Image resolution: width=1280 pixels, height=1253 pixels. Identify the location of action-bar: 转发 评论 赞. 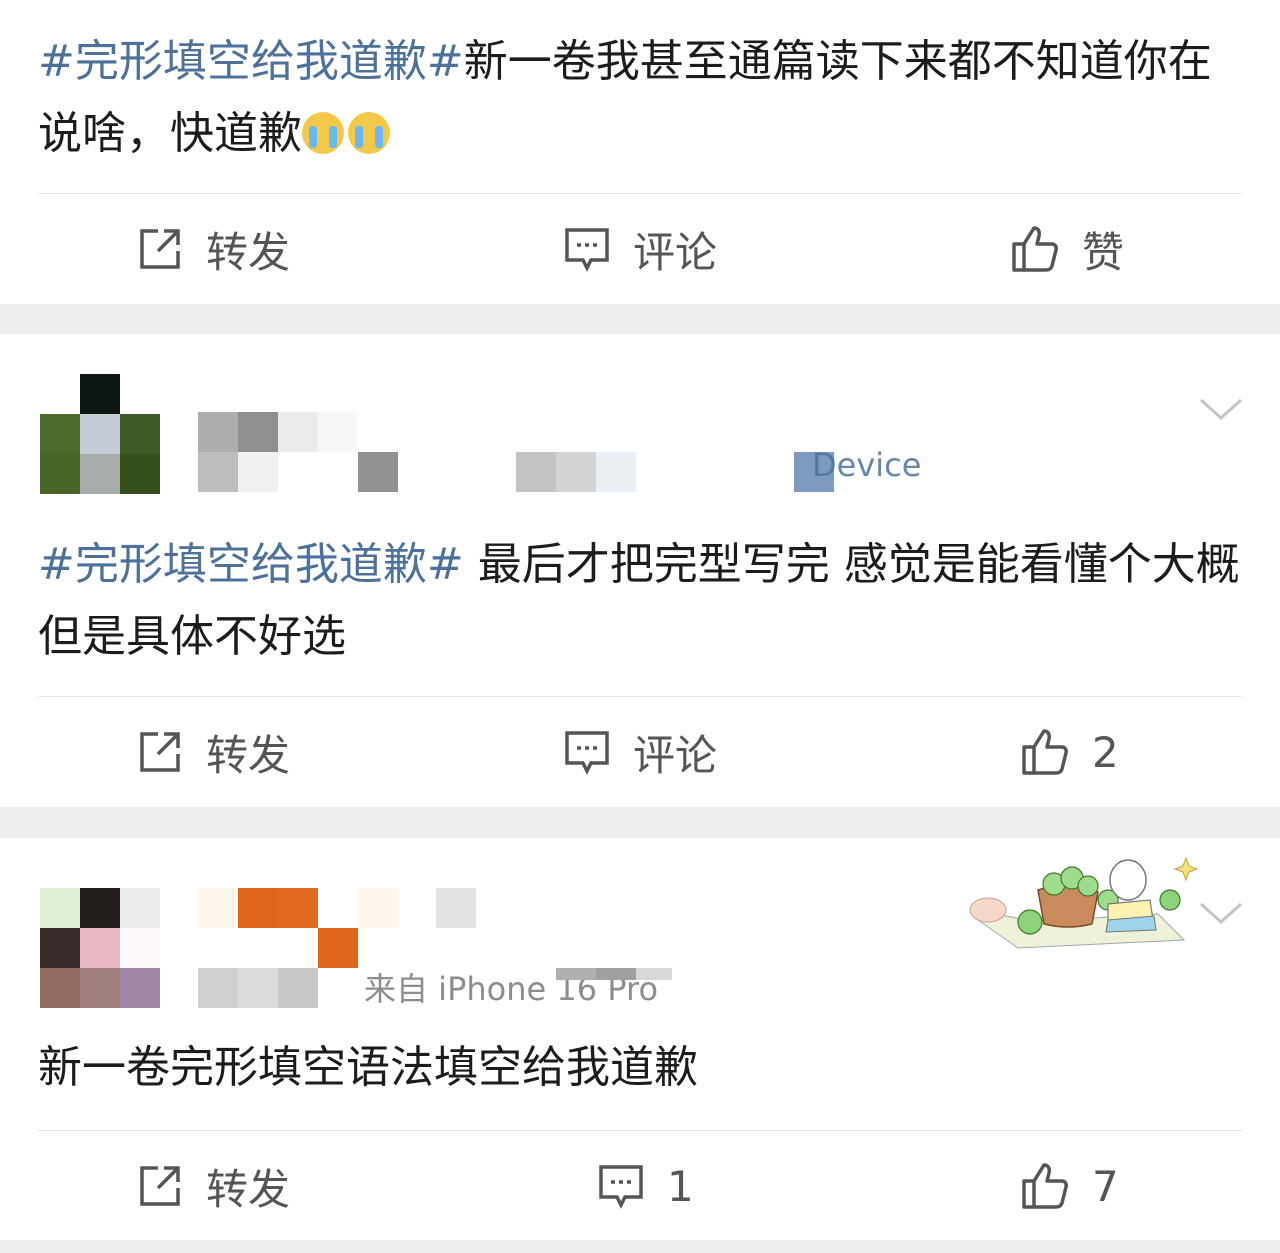
(640, 249).